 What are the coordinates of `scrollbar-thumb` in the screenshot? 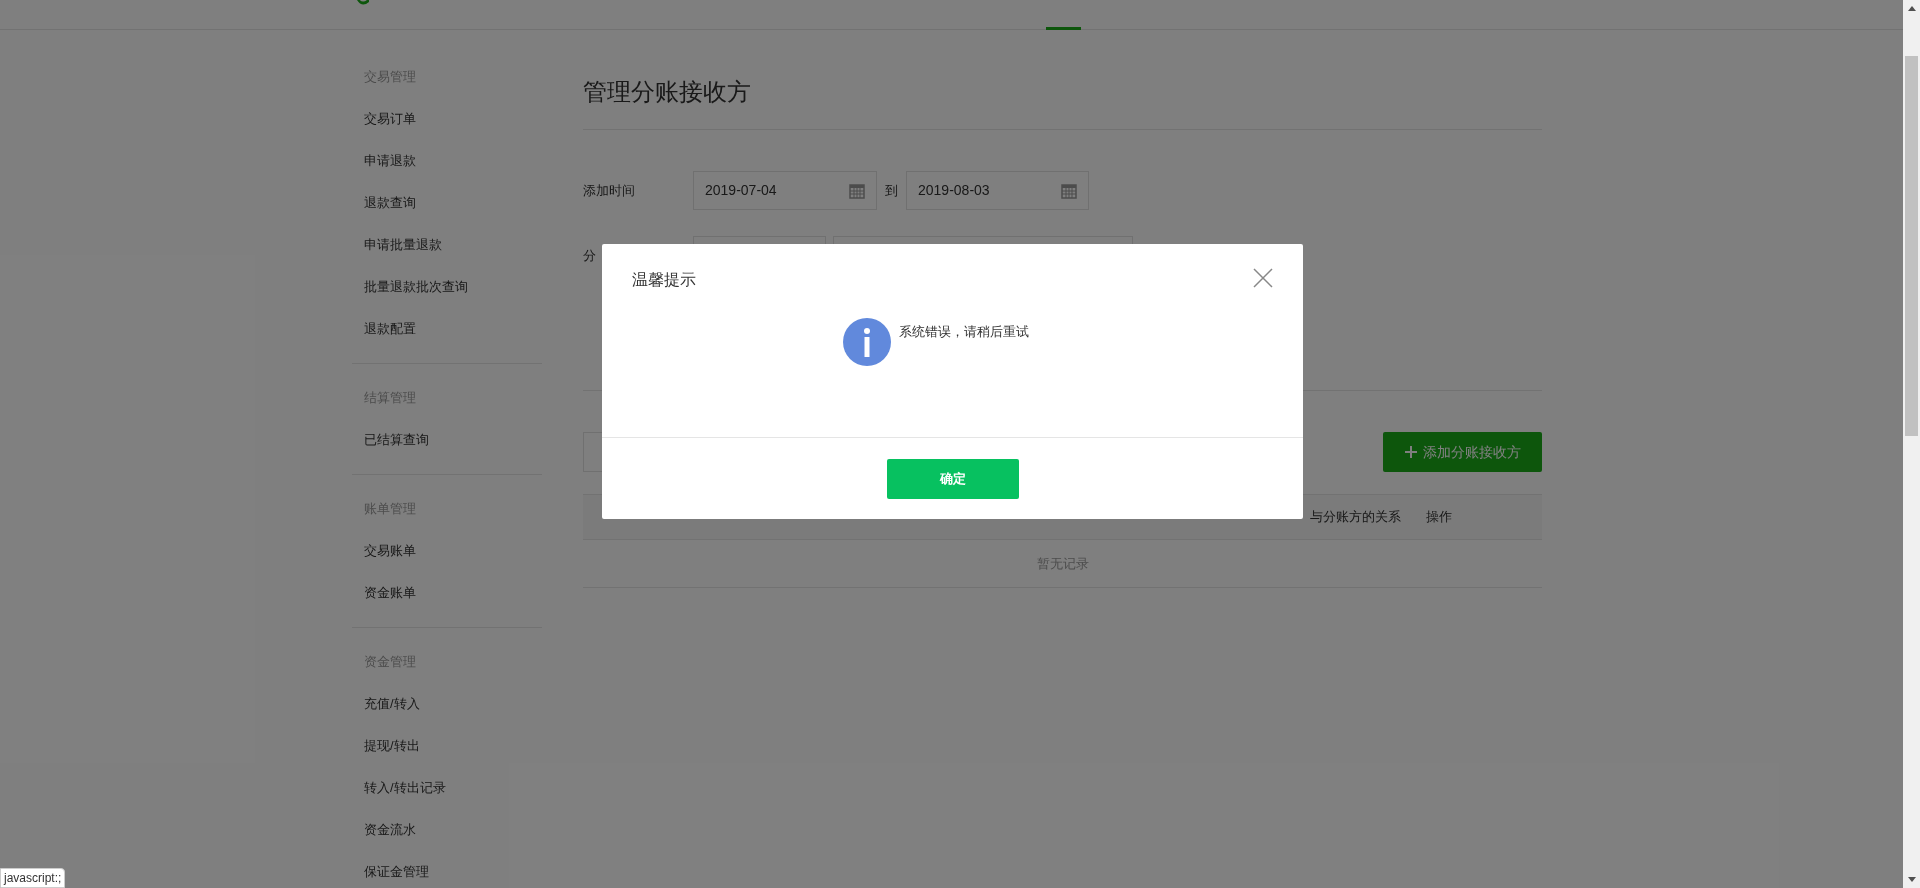 It's located at (1911, 246).